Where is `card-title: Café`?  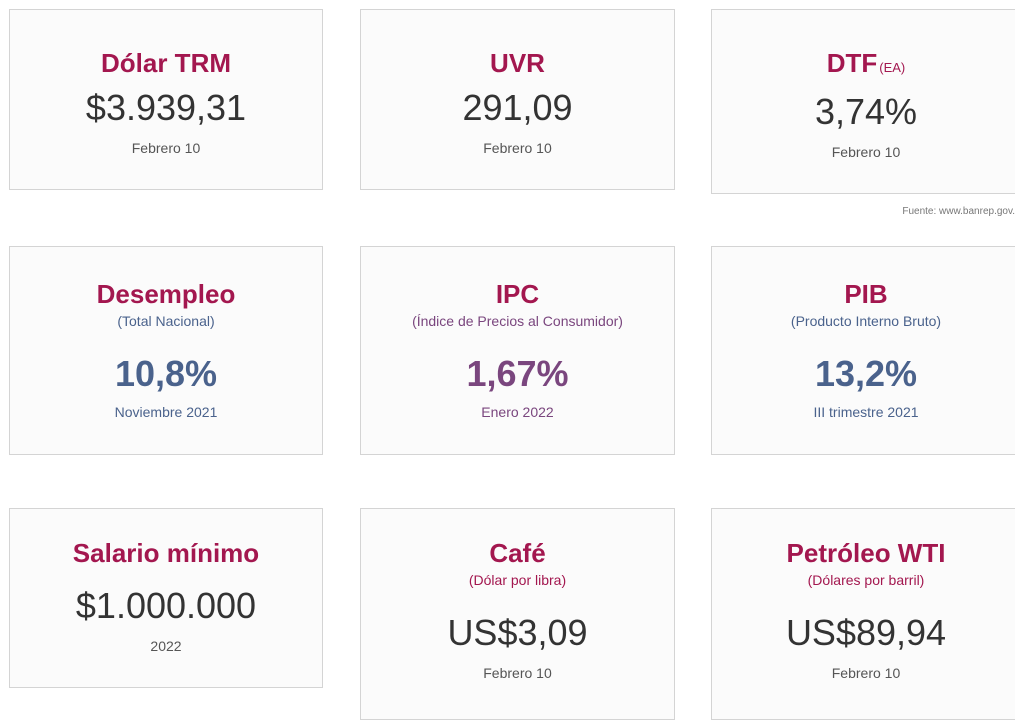 card-title: Café is located at coordinates (517, 553).